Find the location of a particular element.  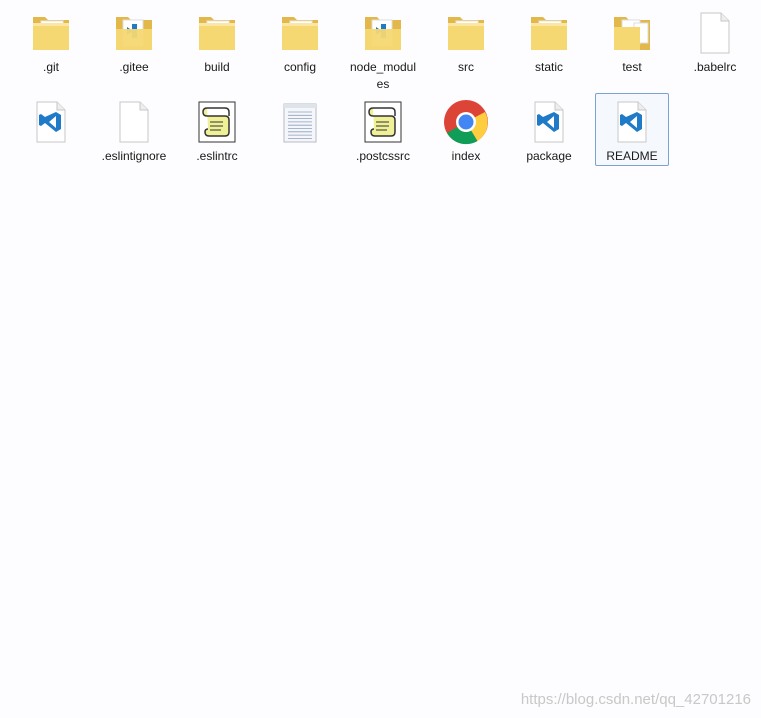

file-item-label: node_modules is located at coordinates (383, 75).